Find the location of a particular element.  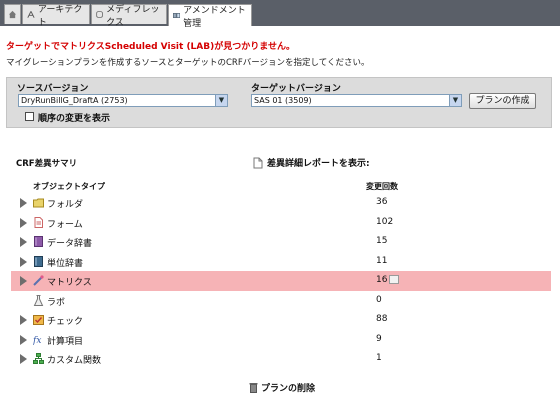

table-row-derivation: fx 計算項目 9 is located at coordinates (281, 340).